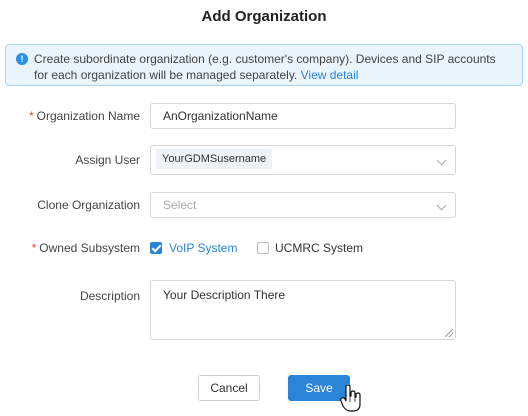  I want to click on org-name-input: AnOrganizationName, so click(303, 116).